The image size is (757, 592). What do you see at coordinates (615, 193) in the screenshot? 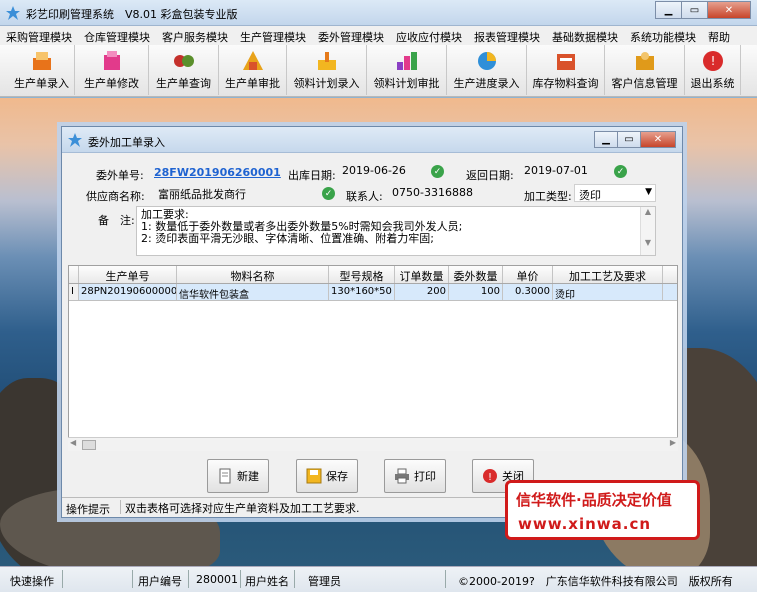
I see `process-type-select: 烫印 ▼` at bounding box center [615, 193].